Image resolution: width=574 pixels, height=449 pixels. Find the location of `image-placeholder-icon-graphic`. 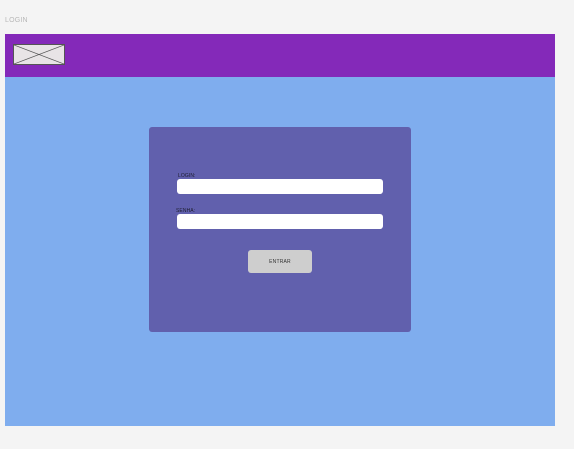

image-placeholder-icon-graphic is located at coordinates (39, 54).